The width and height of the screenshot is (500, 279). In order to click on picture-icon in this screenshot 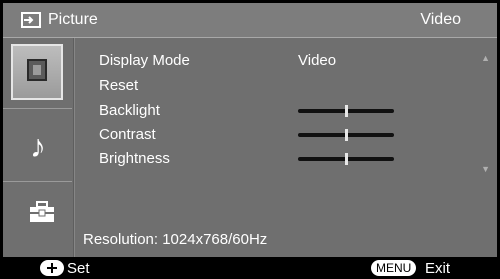, I will do `click(37, 70)`.